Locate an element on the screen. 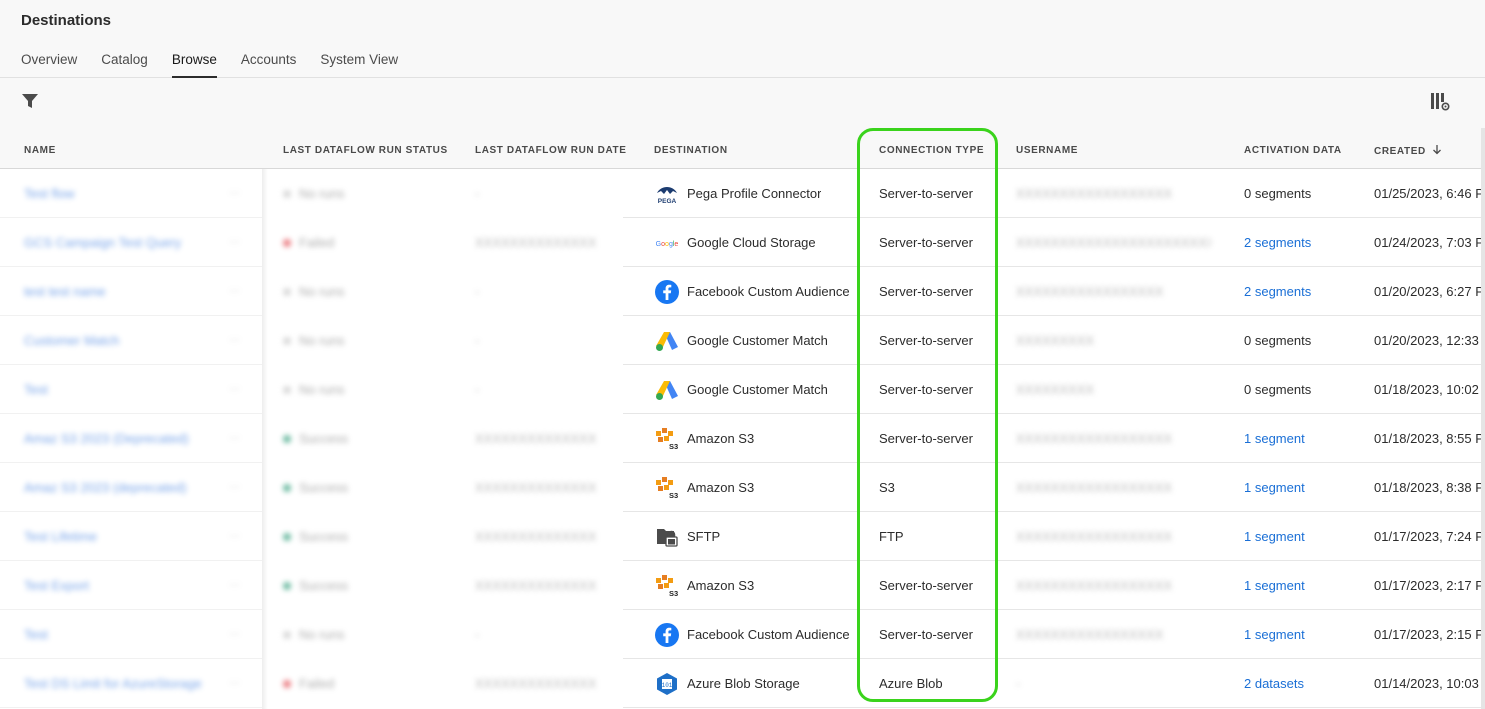  column-settings-icon is located at coordinates (1441, 102).